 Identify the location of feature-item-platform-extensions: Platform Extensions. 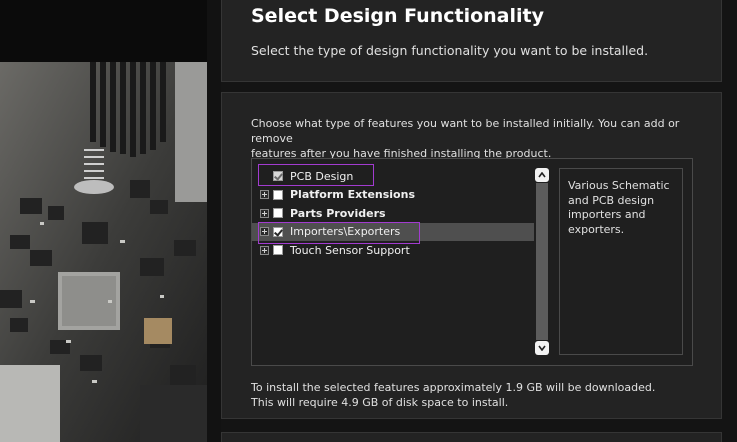
(393, 195).